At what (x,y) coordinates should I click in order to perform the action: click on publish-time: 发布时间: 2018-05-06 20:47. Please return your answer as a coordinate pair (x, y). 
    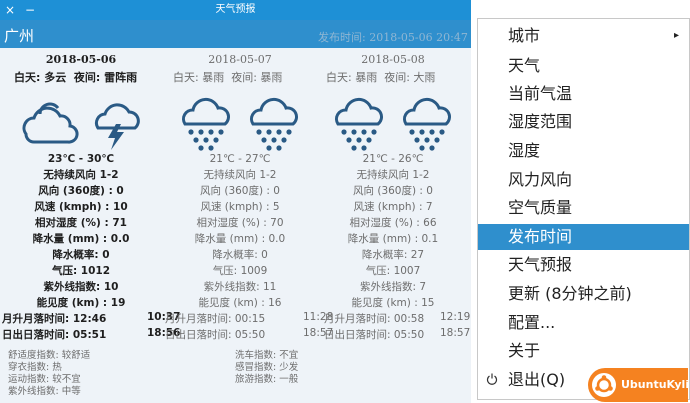
    Looking at the image, I should click on (393, 37).